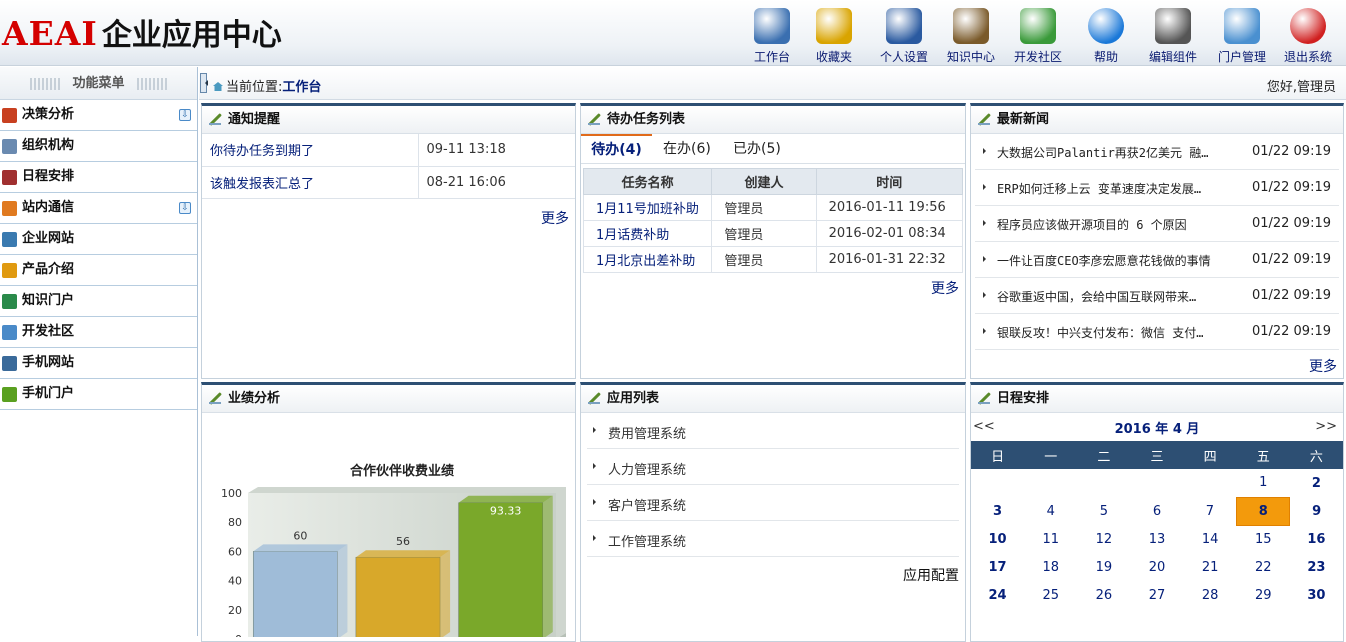 The height and width of the screenshot is (642, 1346). What do you see at coordinates (773, 233) in the screenshot?
I see `table-row: 1月话费补助 管理员 2016-02-01 08:34` at bounding box center [773, 233].